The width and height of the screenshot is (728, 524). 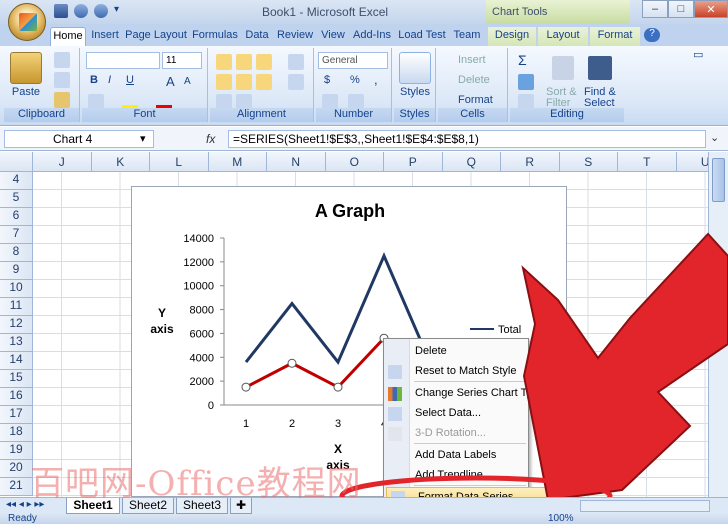 What do you see at coordinates (364, 518) in the screenshot?
I see `status-bar: Ready 100%` at bounding box center [364, 518].